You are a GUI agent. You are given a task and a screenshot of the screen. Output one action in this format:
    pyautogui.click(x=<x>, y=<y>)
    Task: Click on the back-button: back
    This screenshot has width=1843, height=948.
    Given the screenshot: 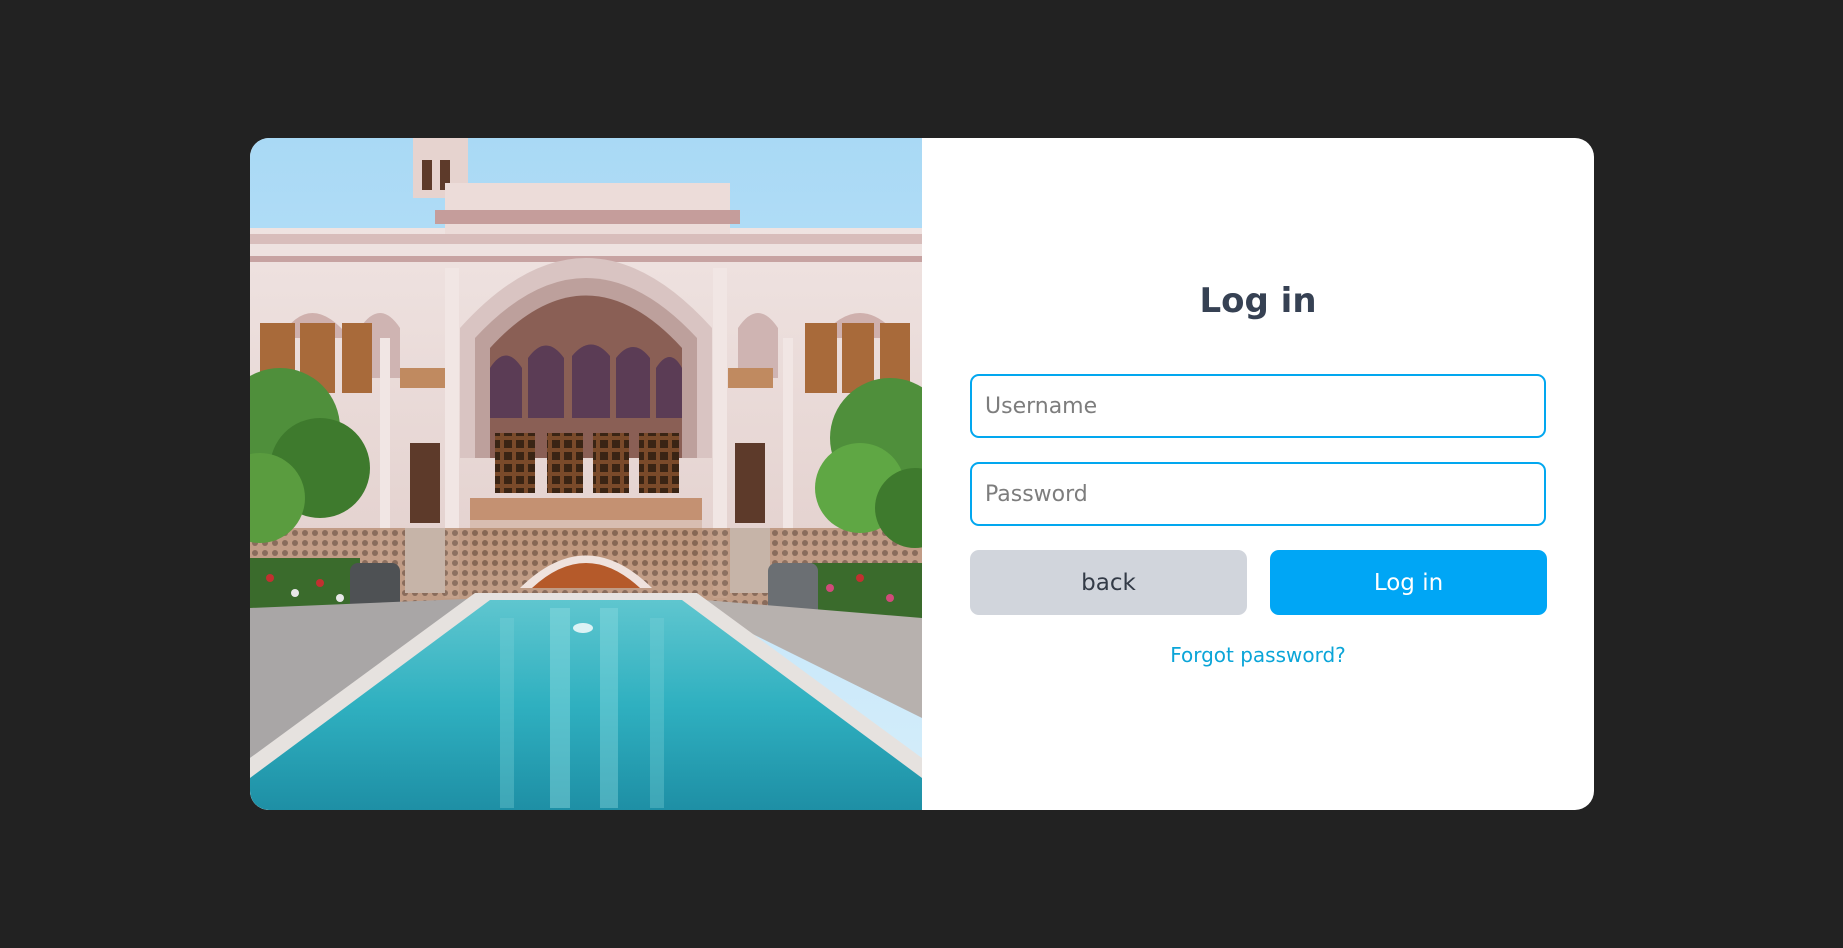 What is the action you would take?
    pyautogui.click(x=1108, y=582)
    